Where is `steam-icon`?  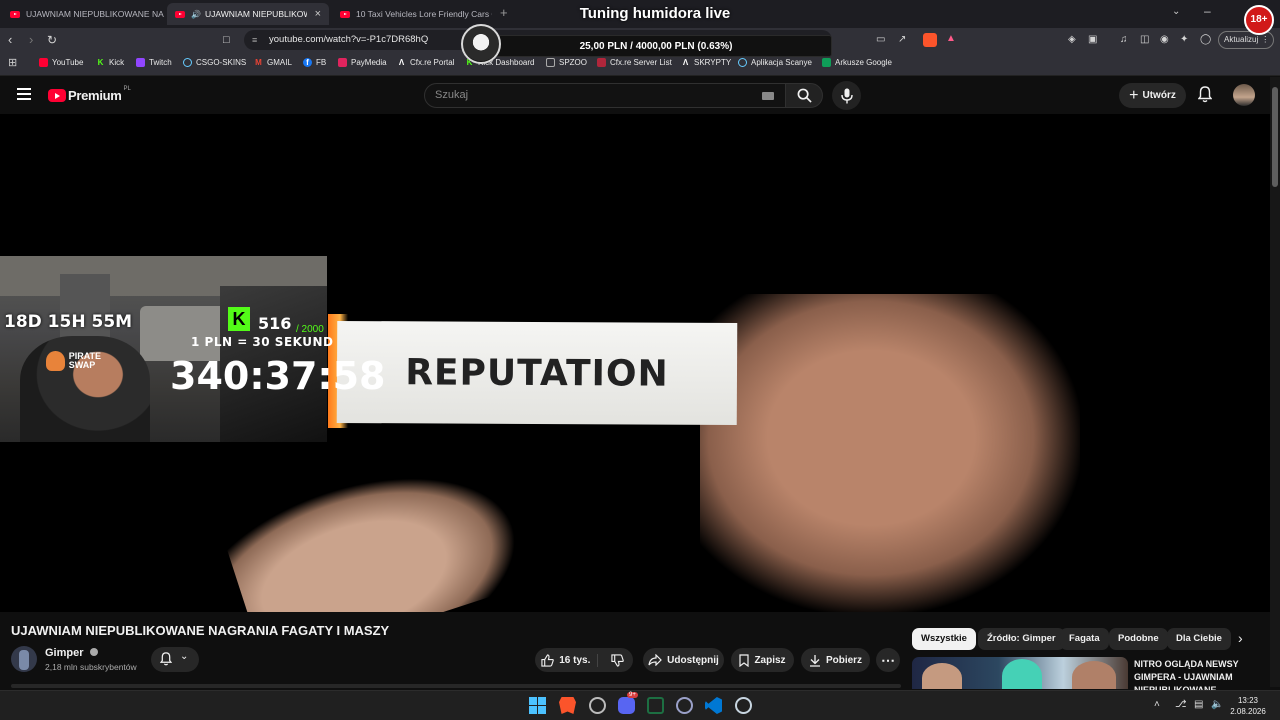
steam-icon is located at coordinates (743, 705).